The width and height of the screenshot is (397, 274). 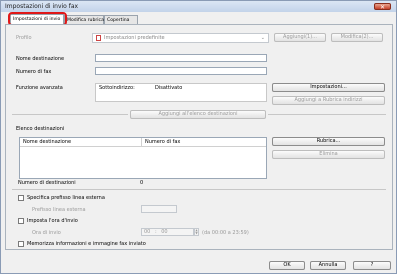 What do you see at coordinates (169, 88) in the screenshot?
I see `subaddress-value: Disattivato` at bounding box center [169, 88].